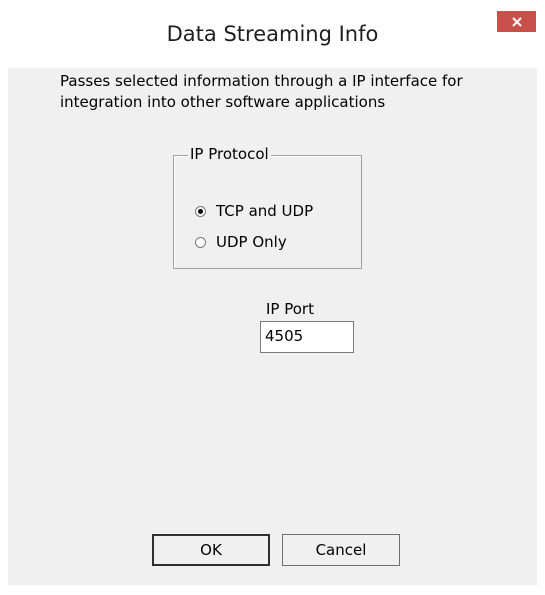 This screenshot has width=545, height=595. I want to click on radio-udp-only: UDP Only, so click(241, 242).